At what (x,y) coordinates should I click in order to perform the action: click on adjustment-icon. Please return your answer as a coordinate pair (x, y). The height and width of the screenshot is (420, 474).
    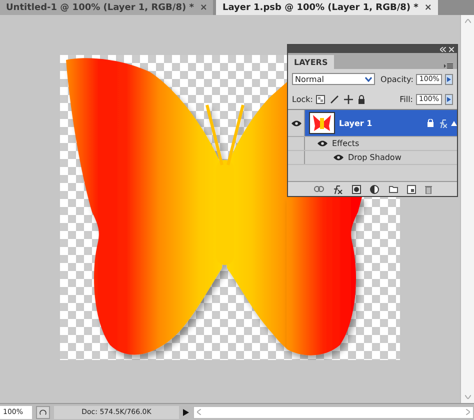
    Looking at the image, I should click on (375, 189).